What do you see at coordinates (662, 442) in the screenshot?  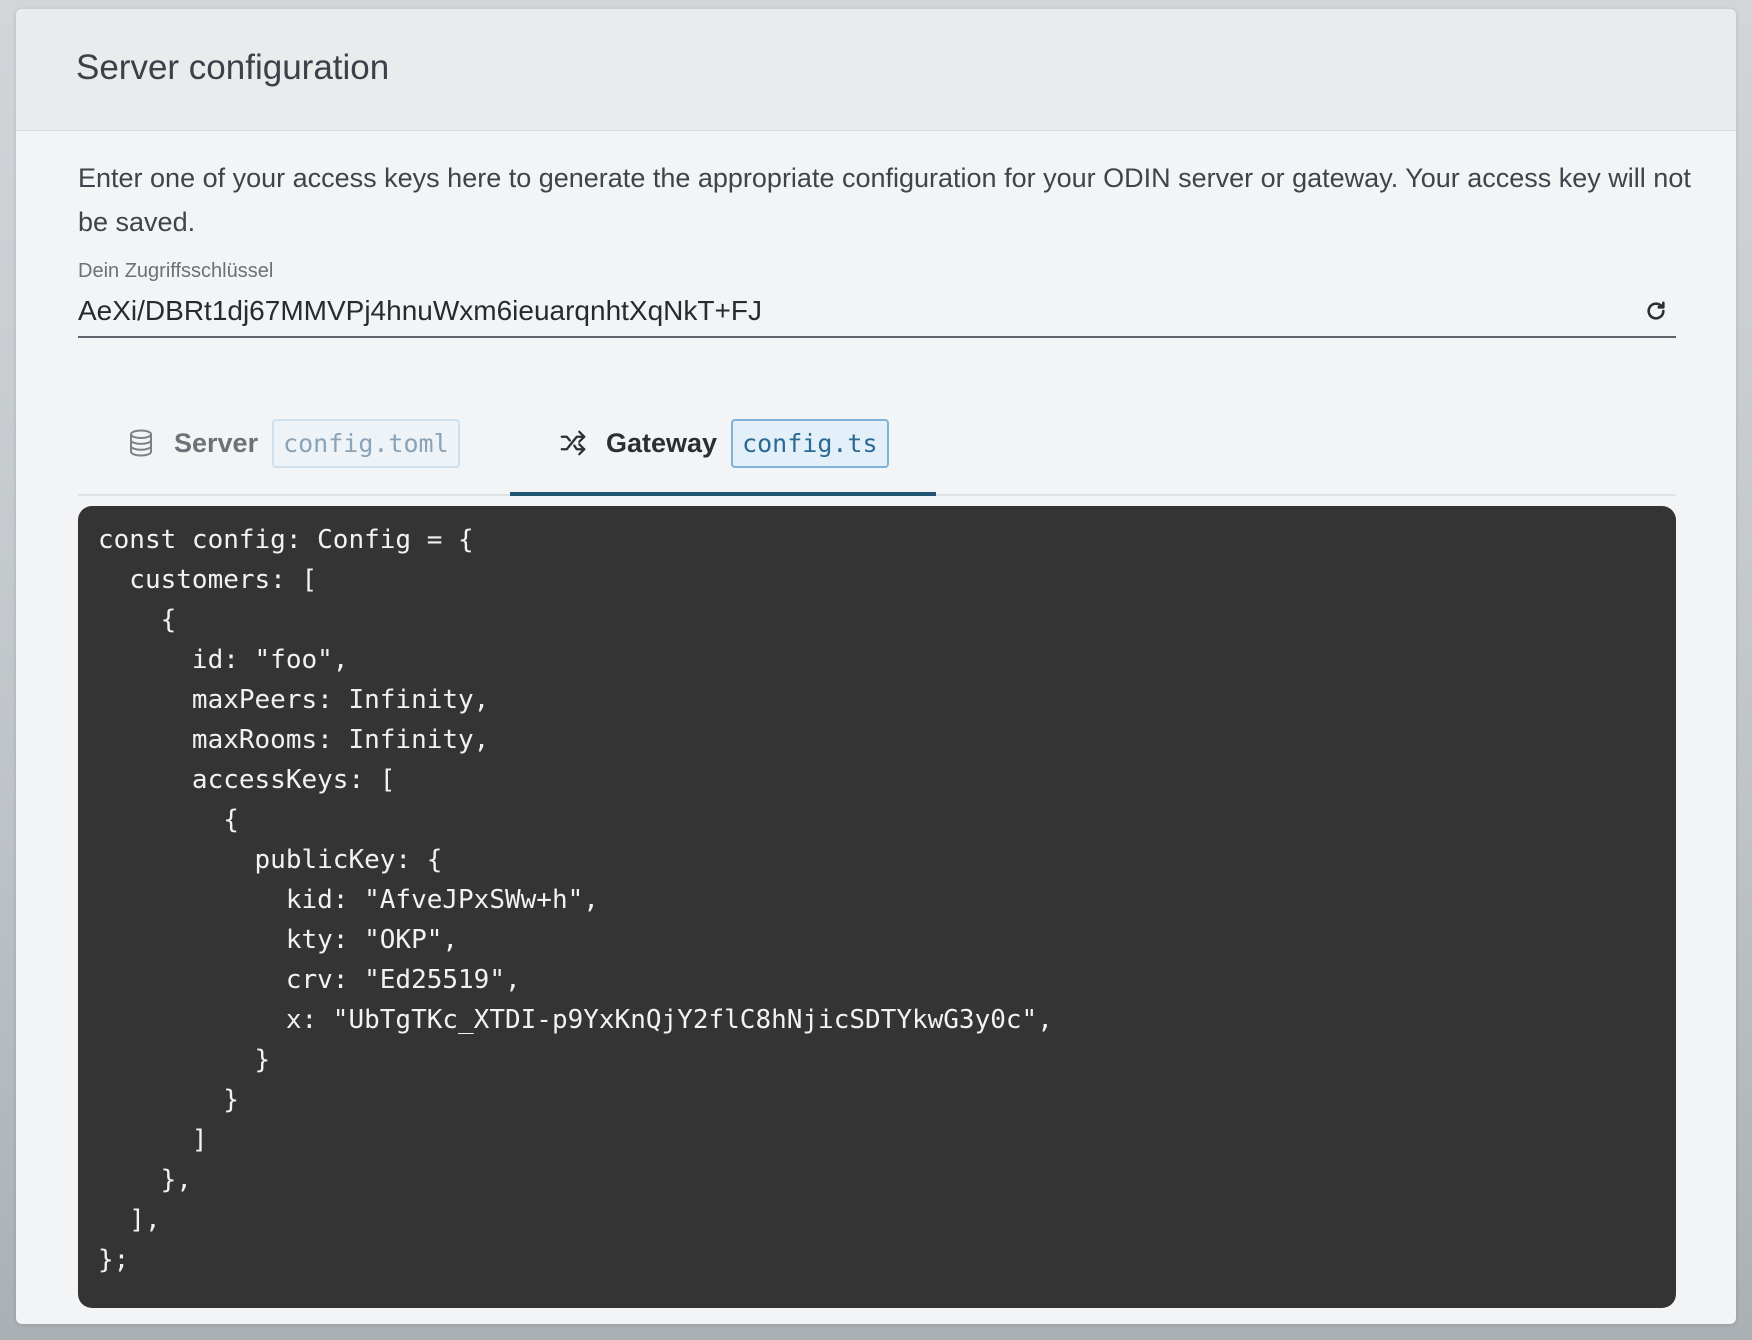 I see `tab-gateway-label: Gateway` at bounding box center [662, 442].